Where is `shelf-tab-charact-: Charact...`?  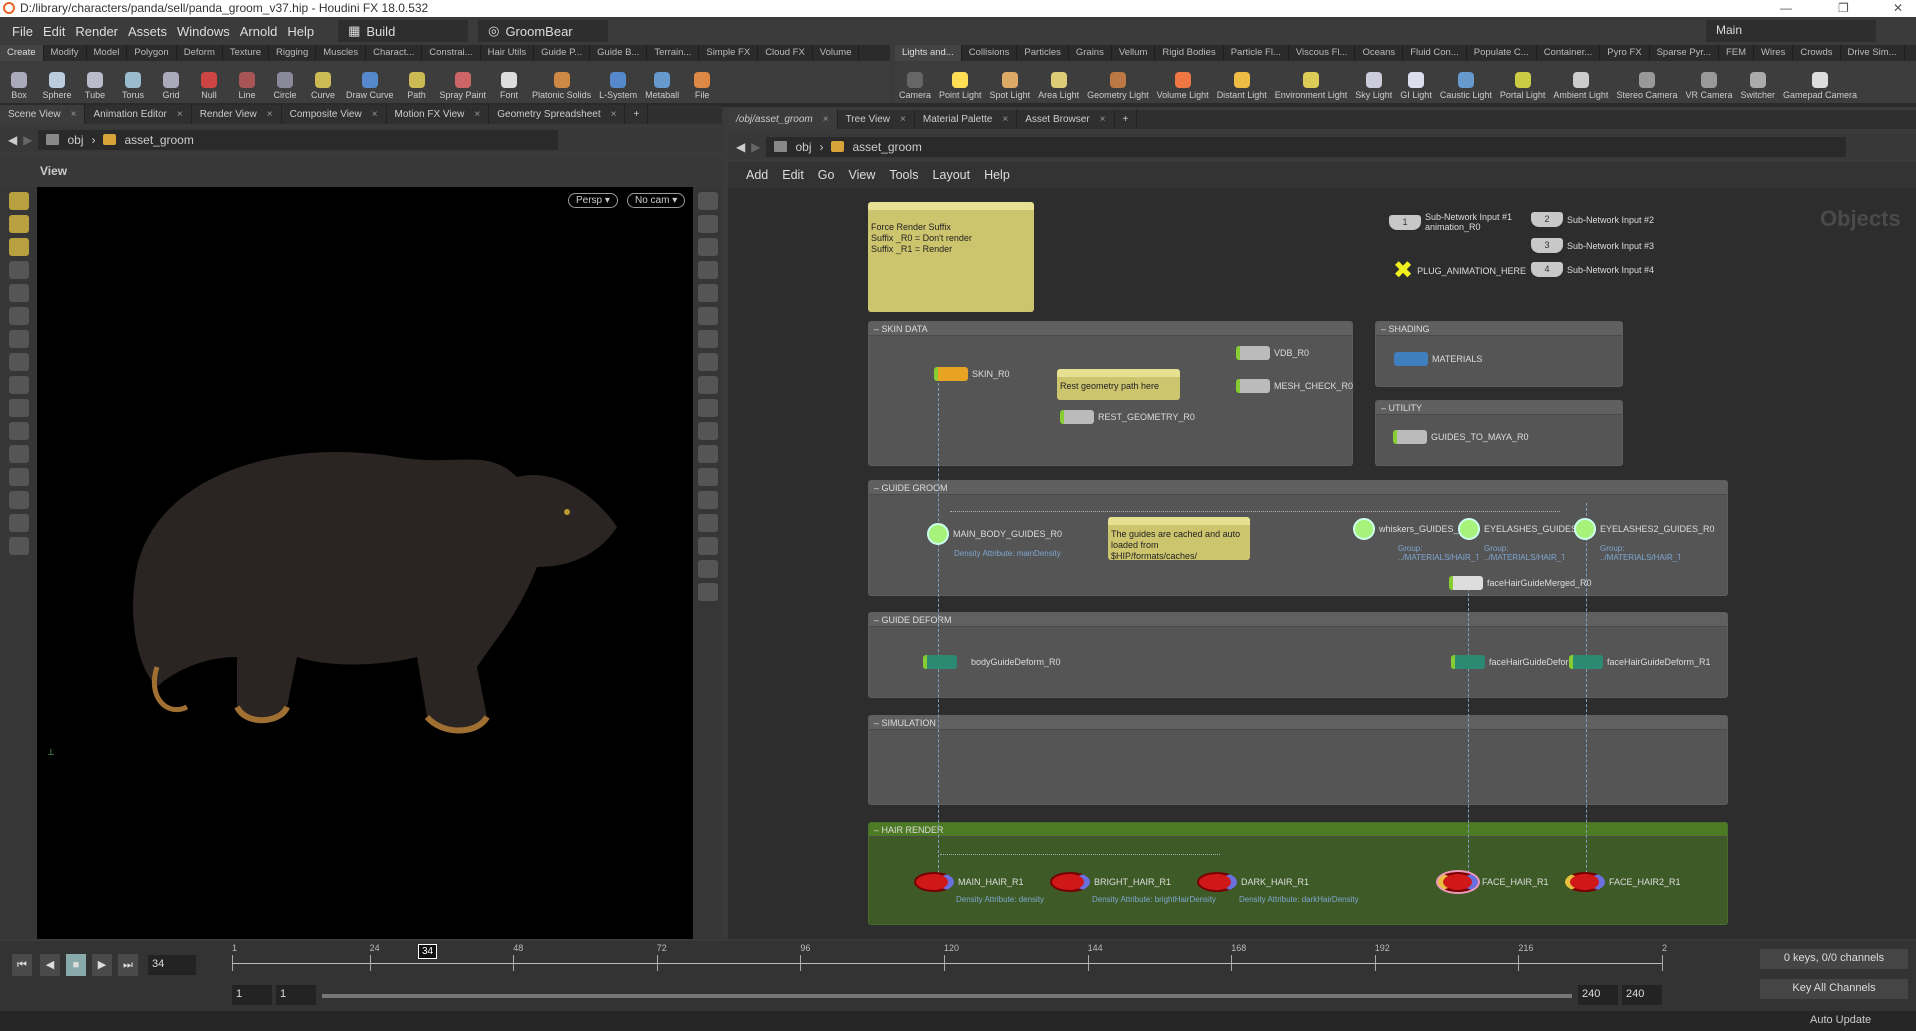 shelf-tab-charact-: Charact... is located at coordinates (394, 53).